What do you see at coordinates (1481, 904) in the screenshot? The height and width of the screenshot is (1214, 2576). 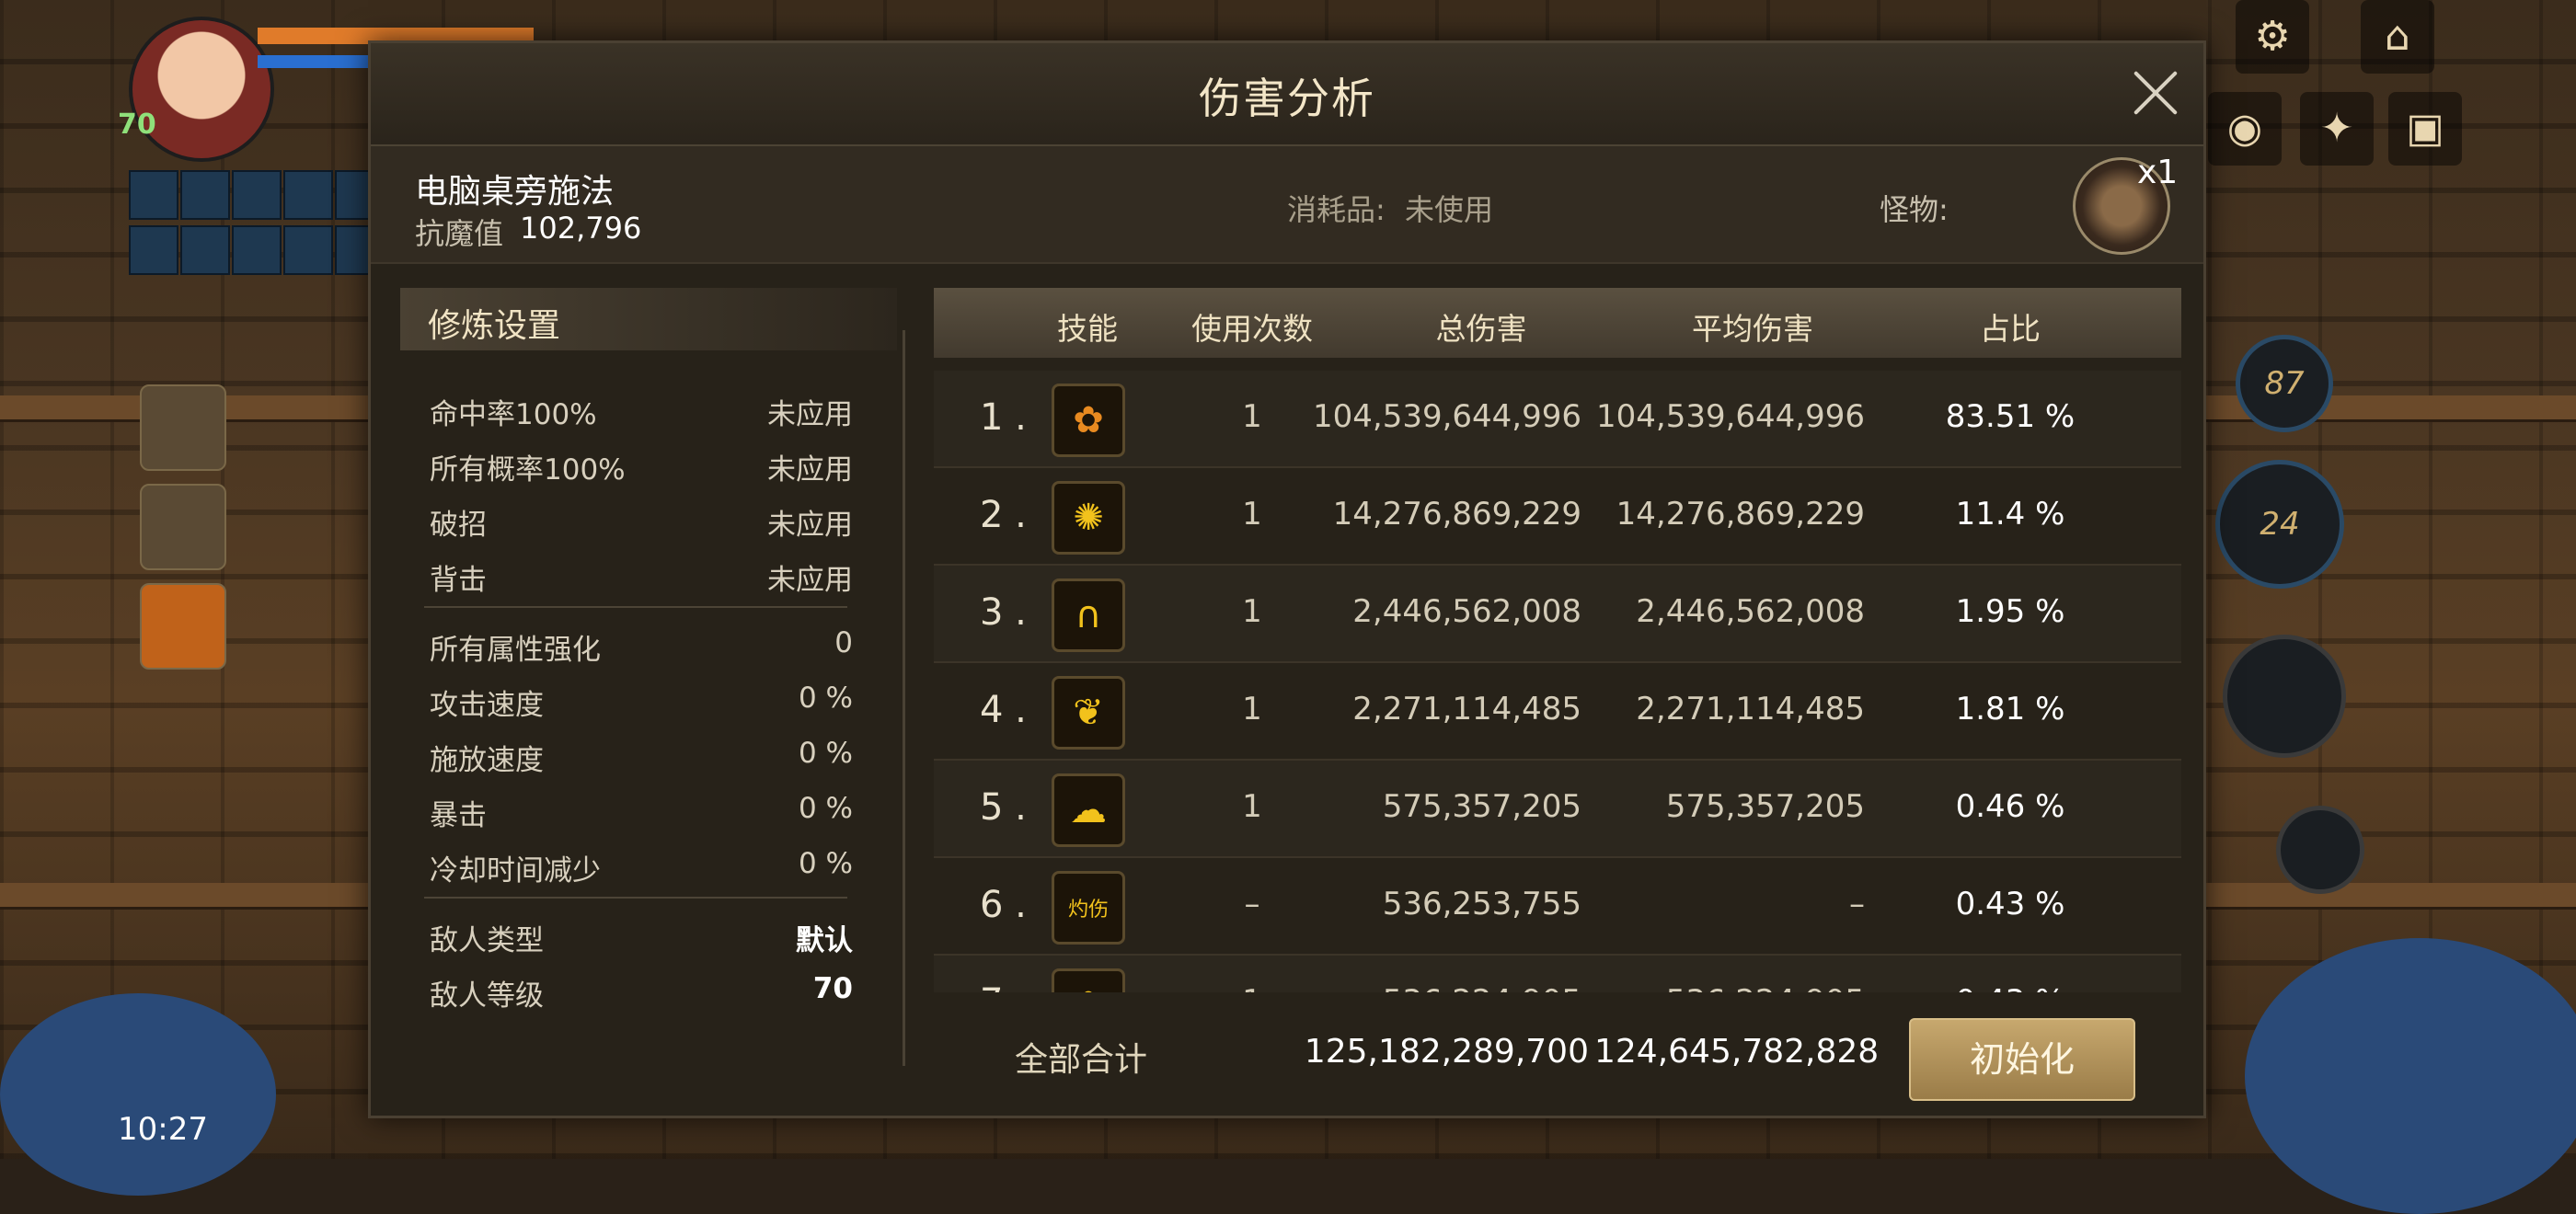 I see `total-damage: 536,253,755` at bounding box center [1481, 904].